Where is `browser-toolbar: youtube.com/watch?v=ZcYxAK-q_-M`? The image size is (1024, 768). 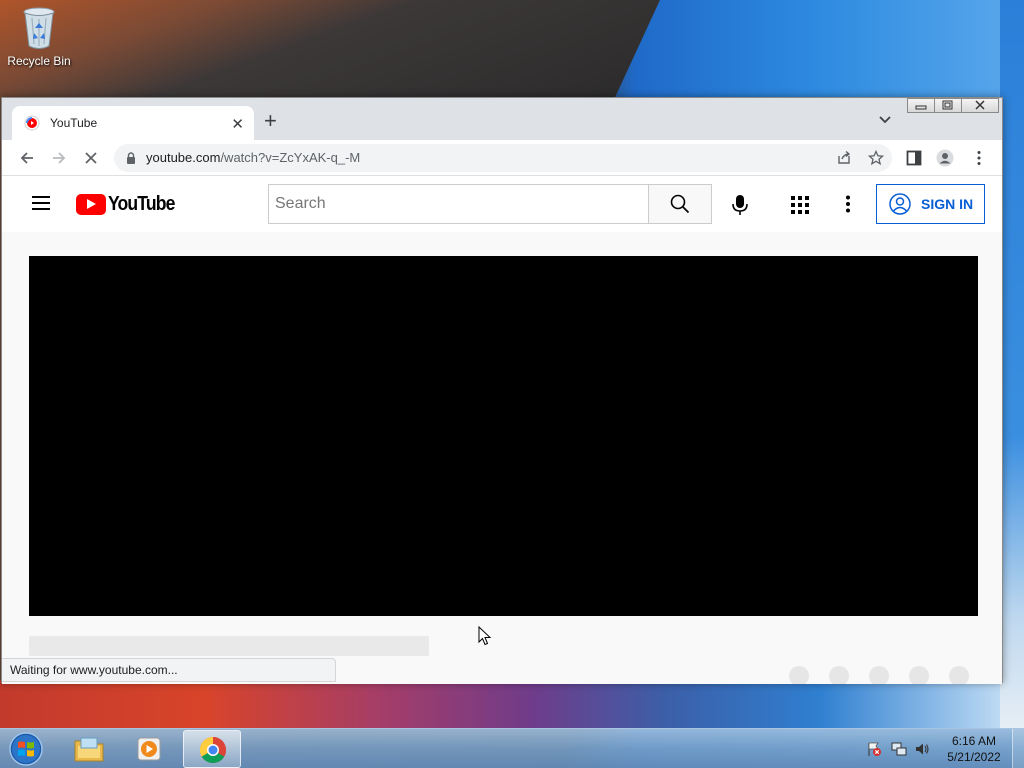 browser-toolbar: youtube.com/watch?v=ZcYxAK-q_-M is located at coordinates (502, 158).